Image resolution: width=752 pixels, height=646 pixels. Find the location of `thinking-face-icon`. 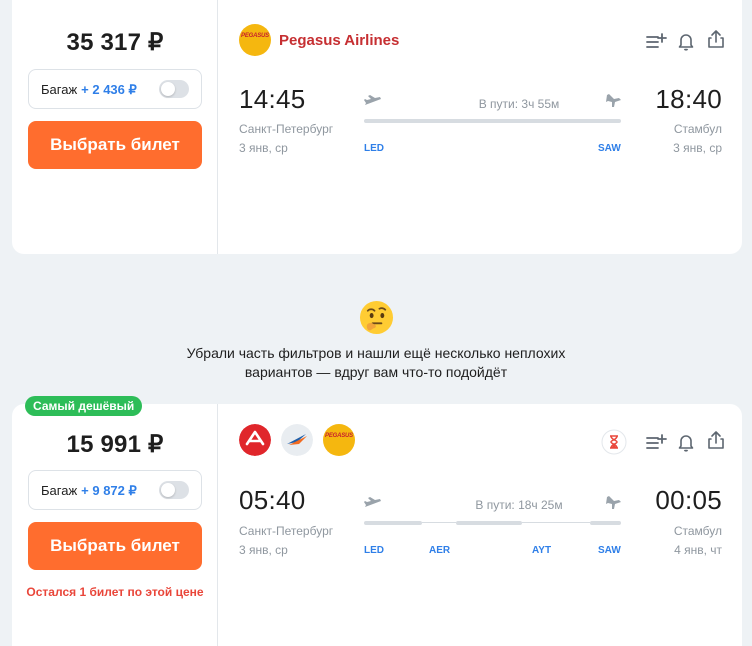

thinking-face-icon is located at coordinates (376, 317).